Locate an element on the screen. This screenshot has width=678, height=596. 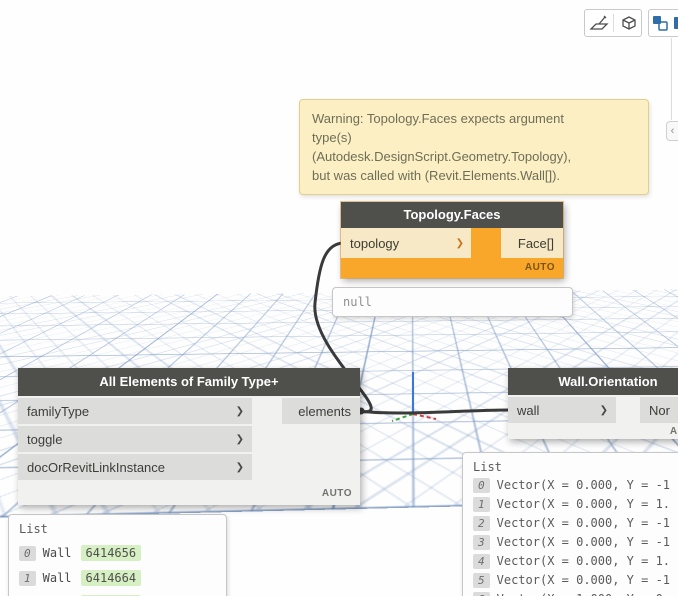
list-index-badge: 2 is located at coordinates (481, 523).